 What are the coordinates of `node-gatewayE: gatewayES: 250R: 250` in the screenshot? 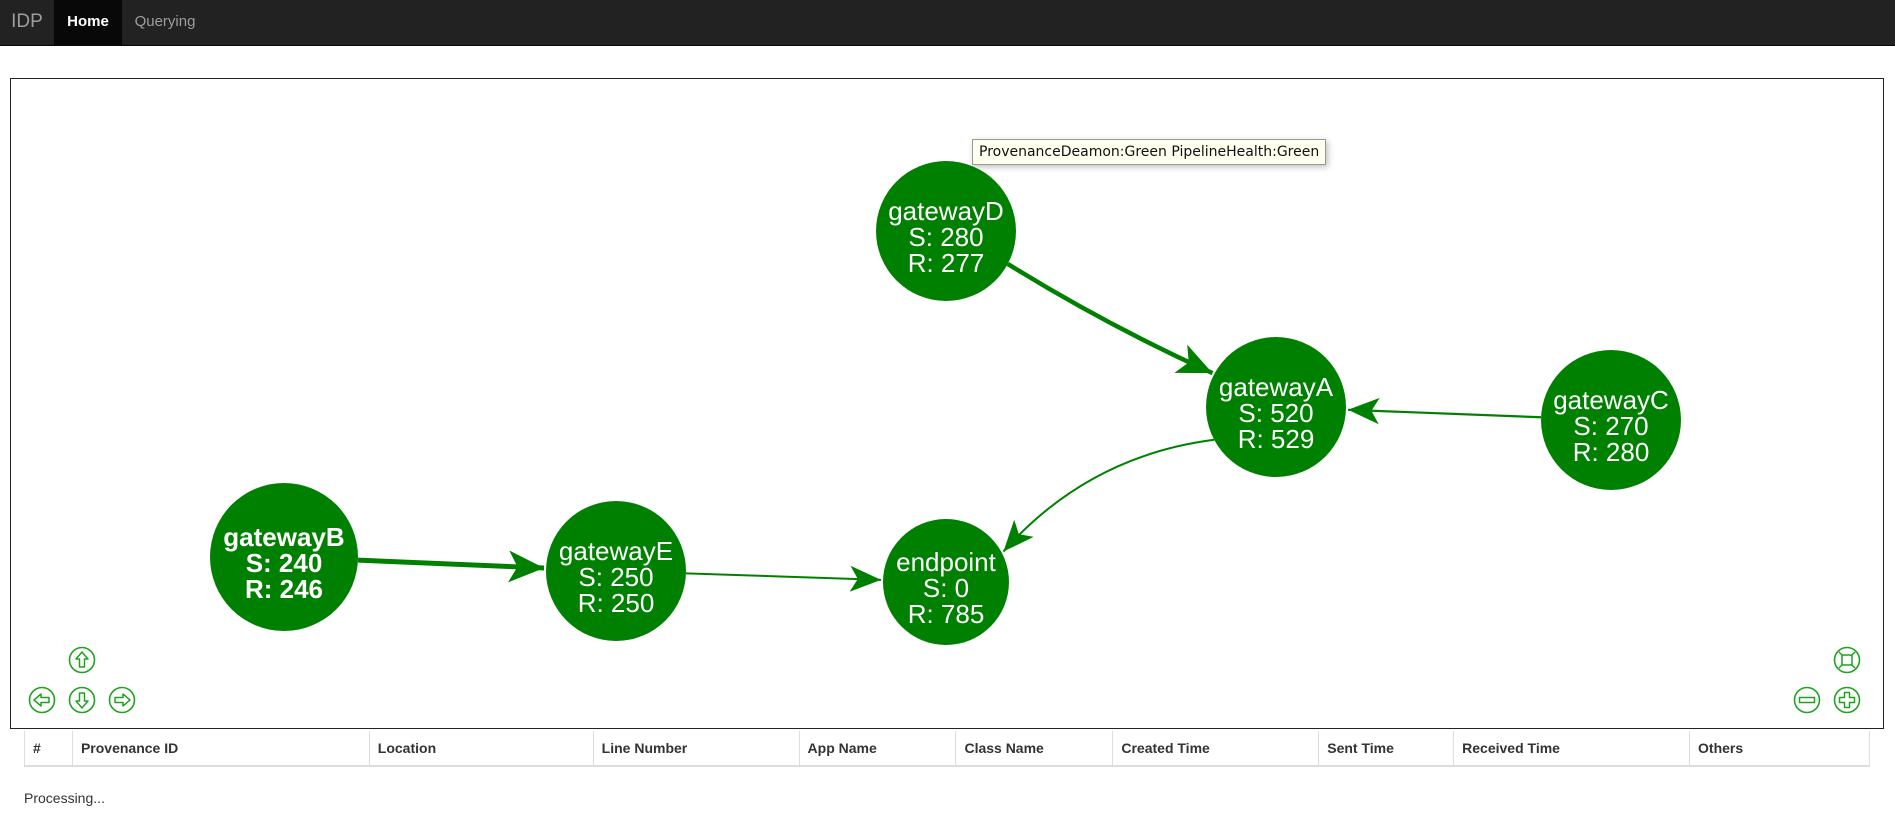 It's located at (616, 571).